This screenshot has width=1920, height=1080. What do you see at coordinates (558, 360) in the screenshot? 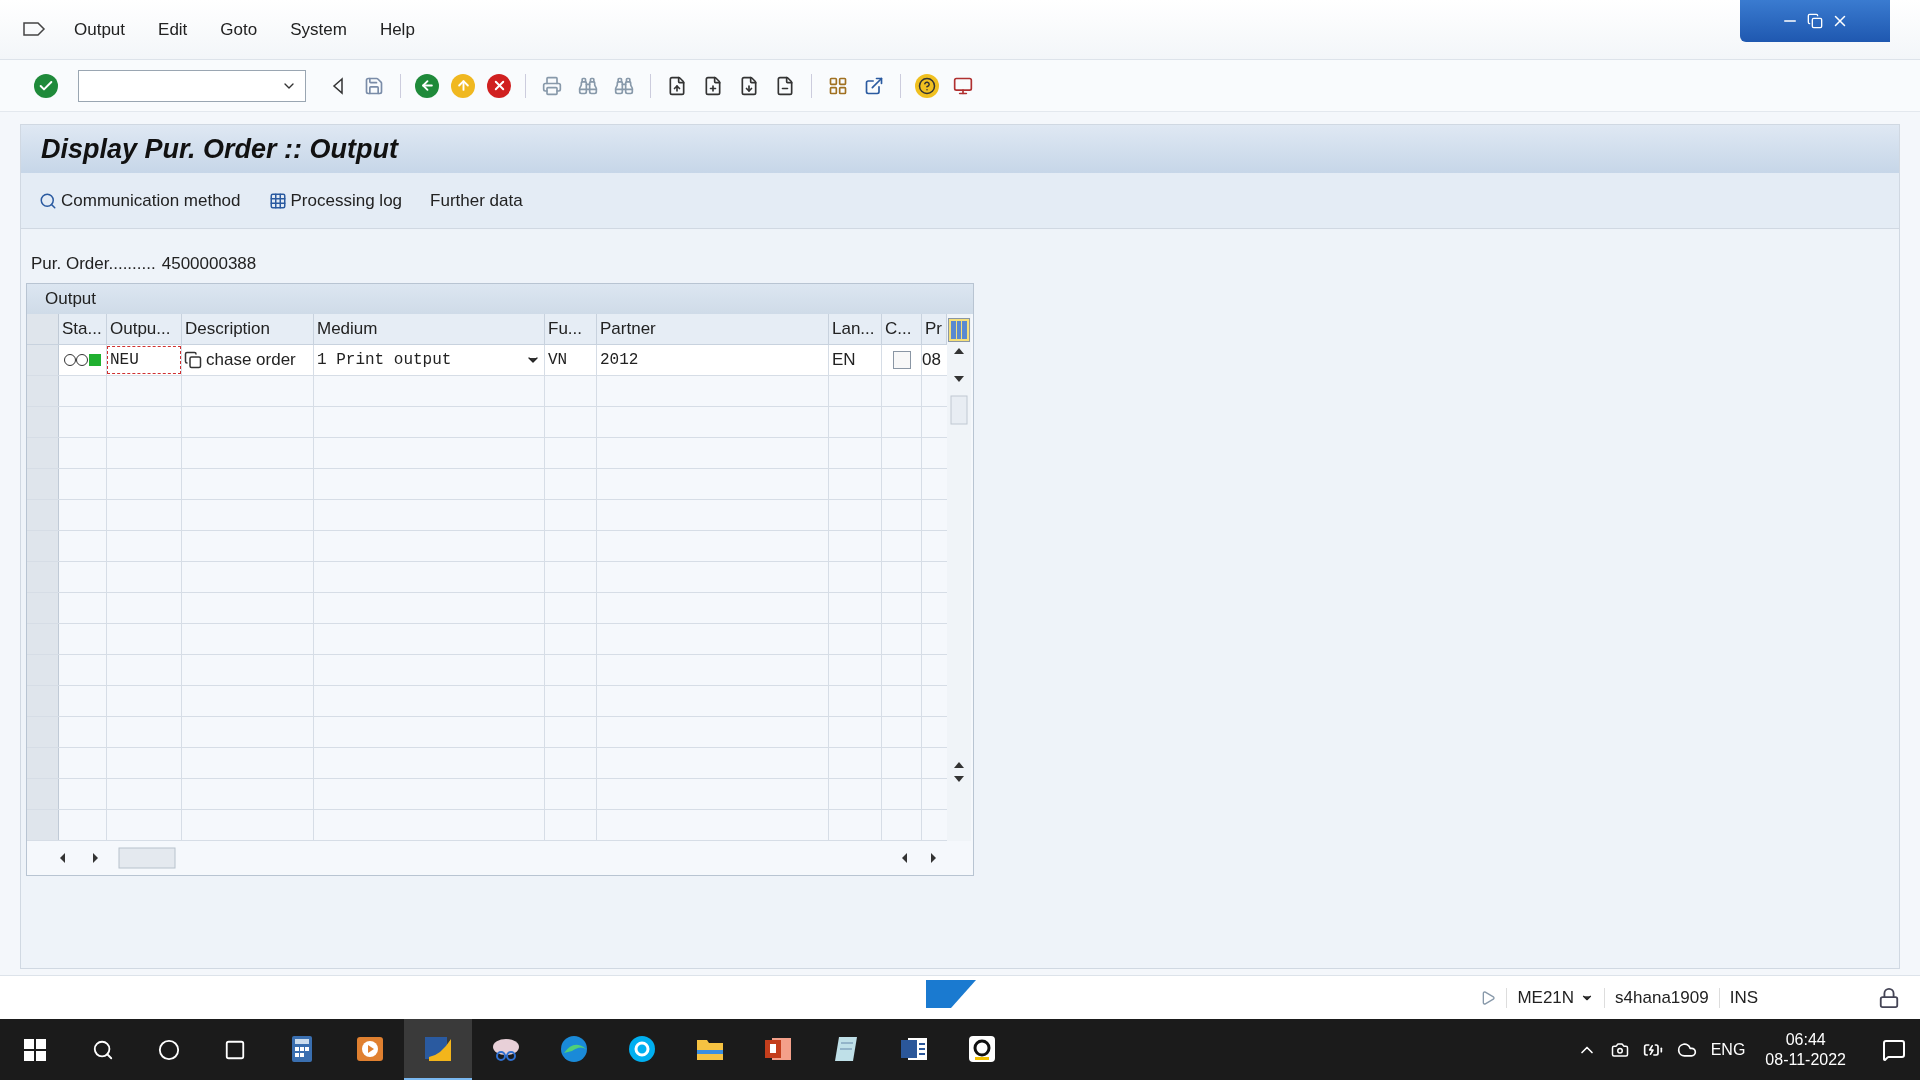
I see `table-cell-text: VN` at bounding box center [558, 360].